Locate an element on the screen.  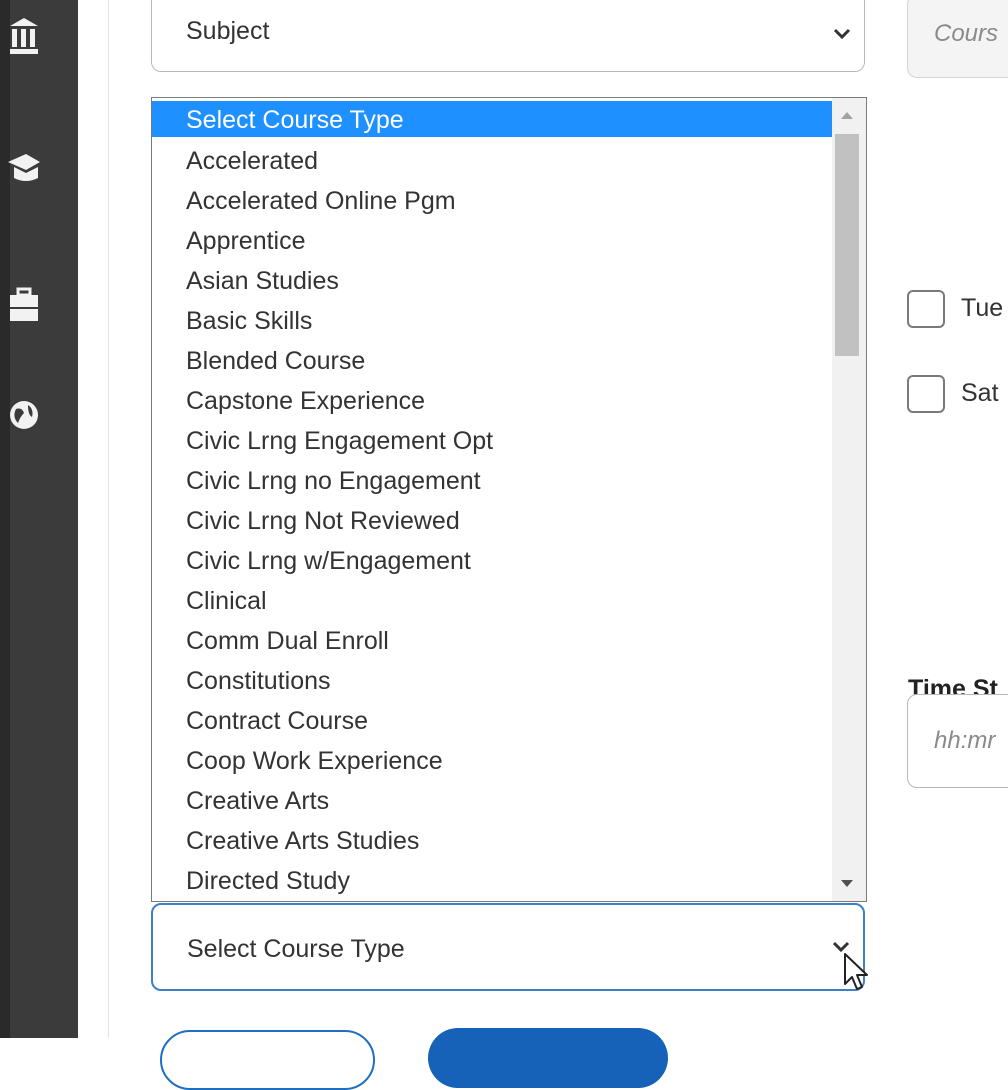
time-start-input: hh:mr is located at coordinates (957, 741).